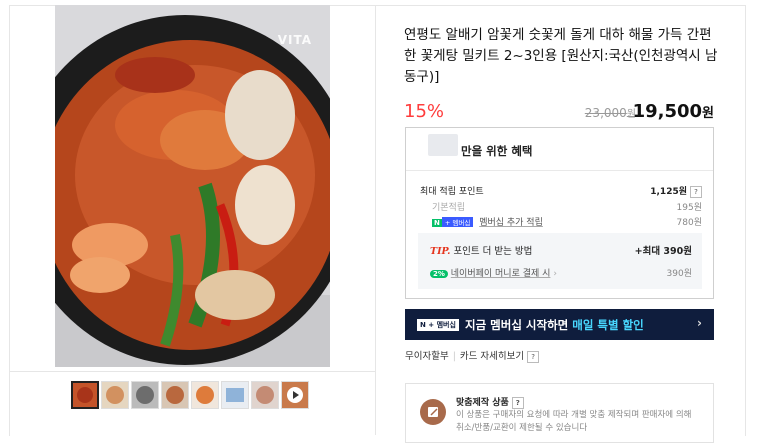 Image resolution: width=773 pixels, height=443 pixels. Describe the element at coordinates (679, 274) in the screenshot. I see `pay-points-value: 390원` at that location.